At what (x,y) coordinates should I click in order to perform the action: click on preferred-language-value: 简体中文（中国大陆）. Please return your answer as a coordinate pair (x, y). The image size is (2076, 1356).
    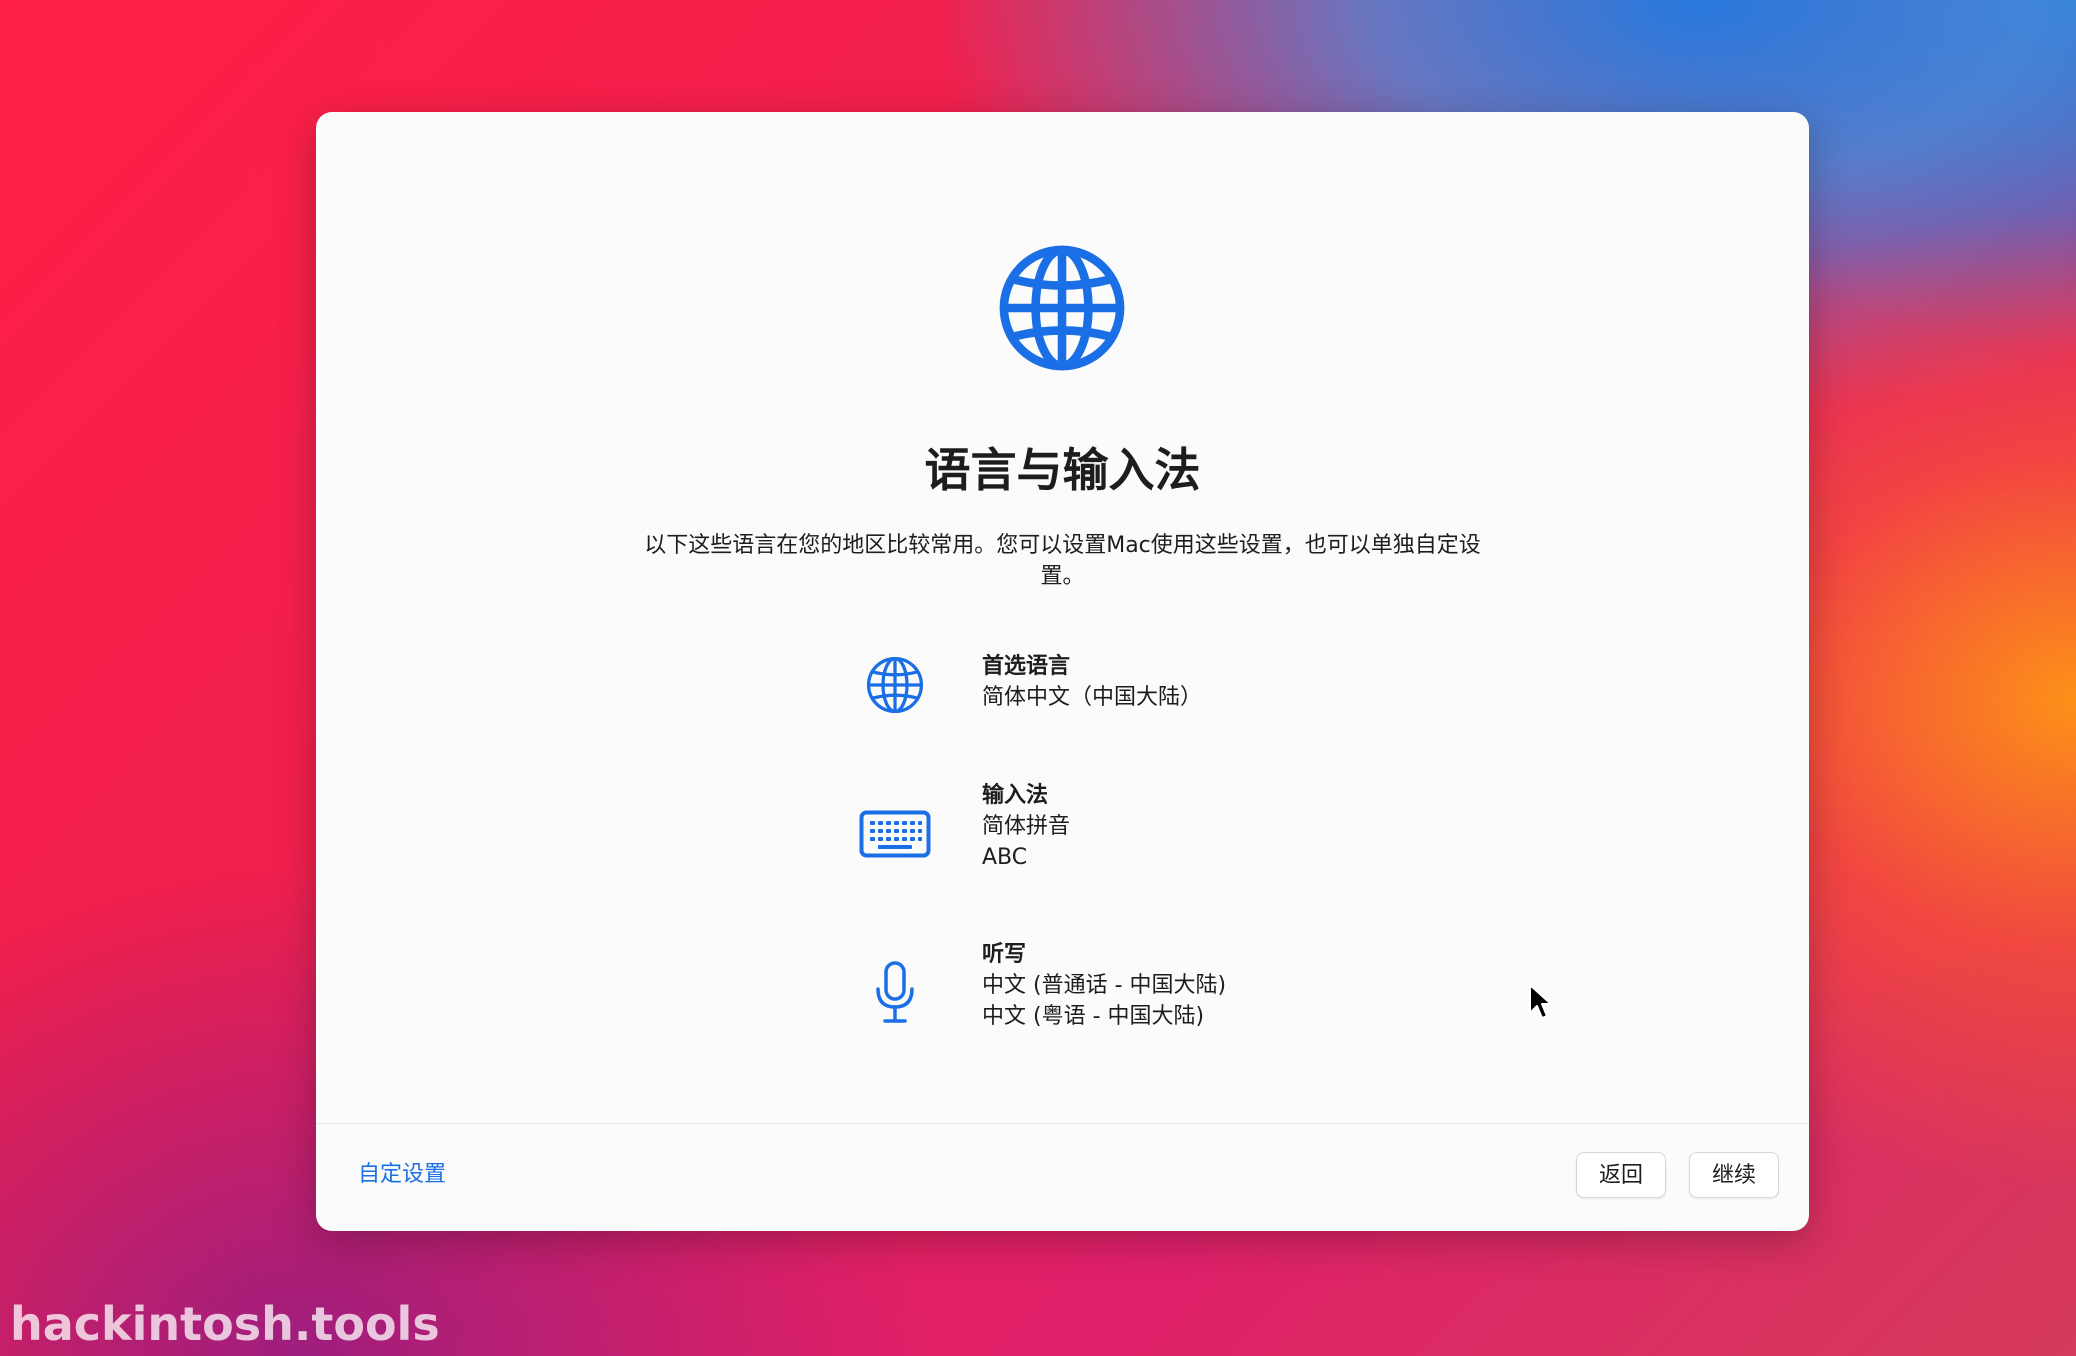
    Looking at the image, I should click on (1092, 697).